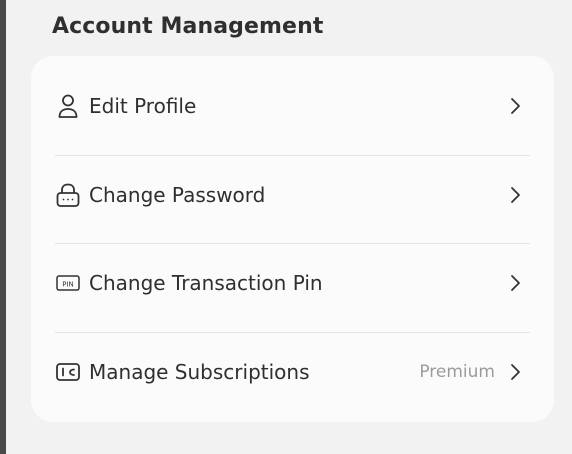  What do you see at coordinates (177, 195) in the screenshot?
I see `change-password-label: Change Password` at bounding box center [177, 195].